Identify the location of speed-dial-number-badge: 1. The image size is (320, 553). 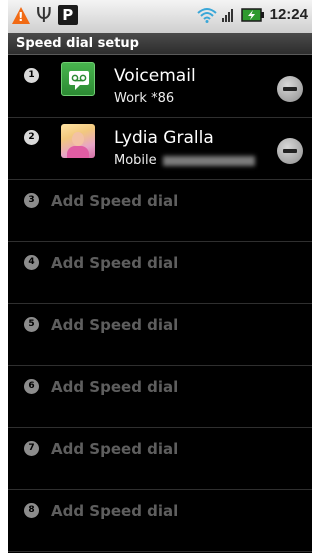
(31, 75).